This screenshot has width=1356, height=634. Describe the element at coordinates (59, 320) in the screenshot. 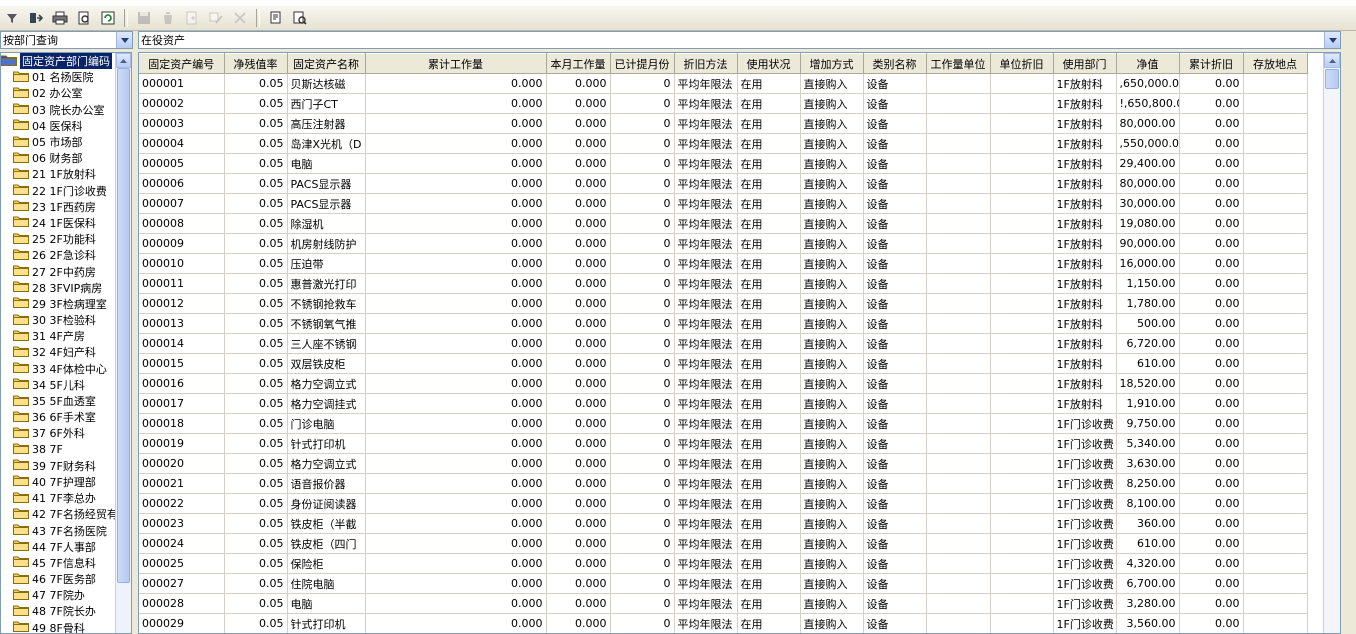

I see `tree-item: 30 3F检验科` at that location.